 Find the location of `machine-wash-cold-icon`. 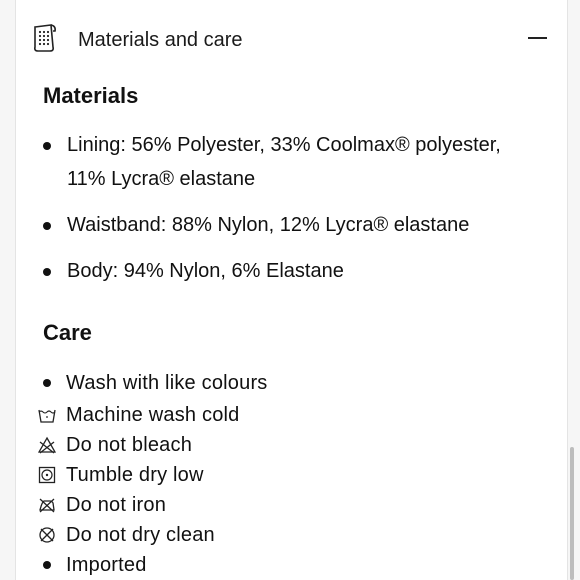

machine-wash-cold-icon is located at coordinates (47, 416).